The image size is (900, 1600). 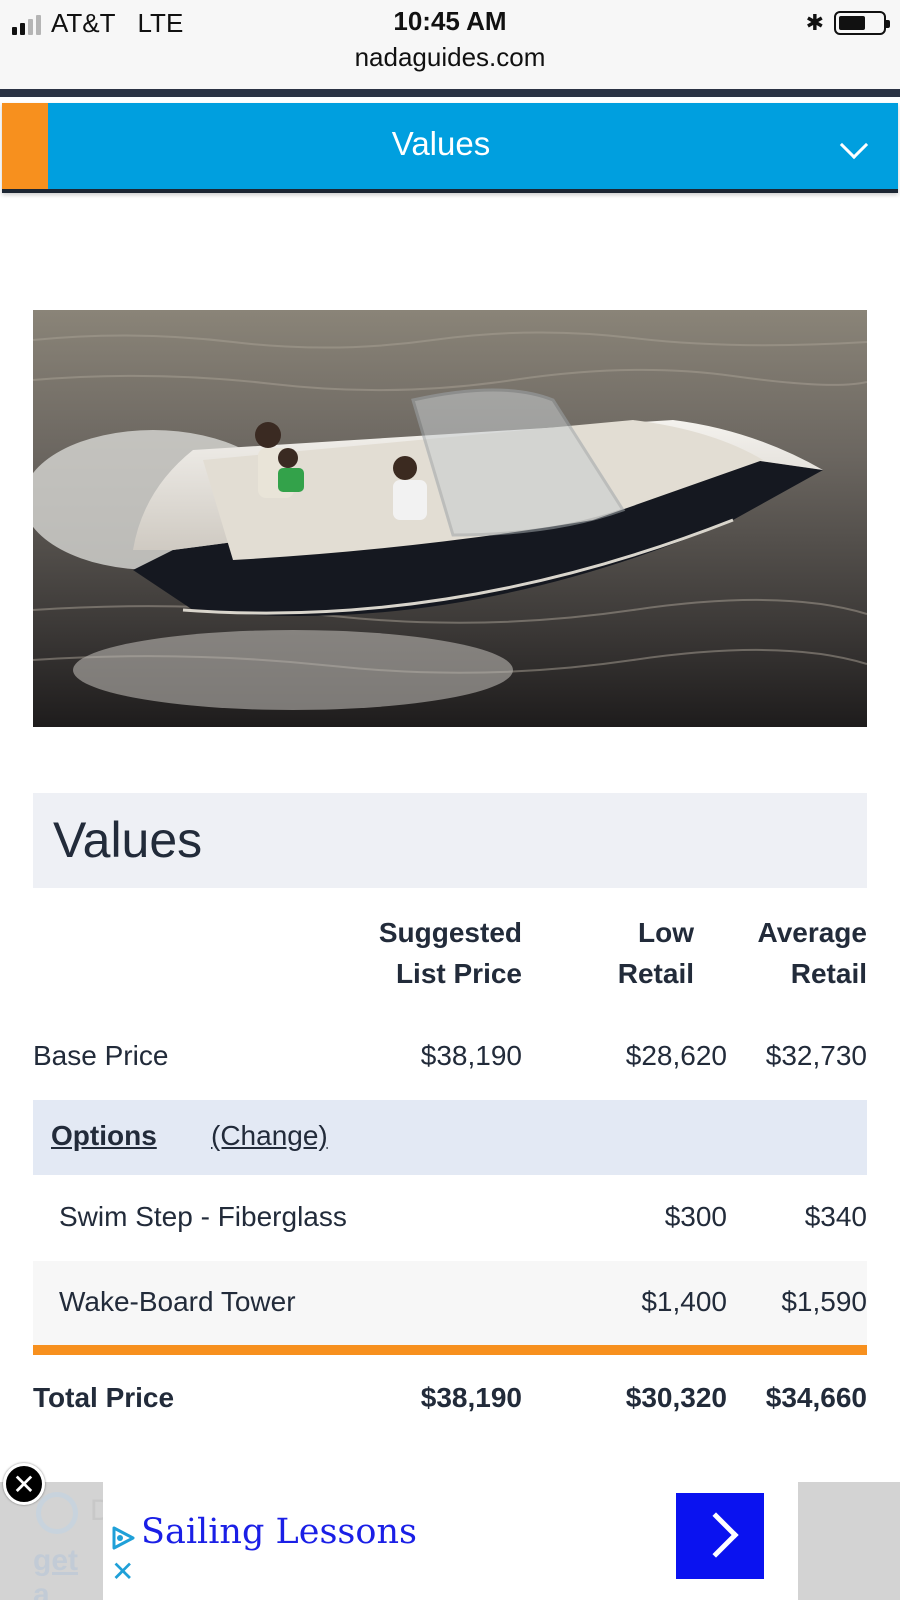 I want to click on average-retail-value: $32,730, so click(x=816, y=1055).